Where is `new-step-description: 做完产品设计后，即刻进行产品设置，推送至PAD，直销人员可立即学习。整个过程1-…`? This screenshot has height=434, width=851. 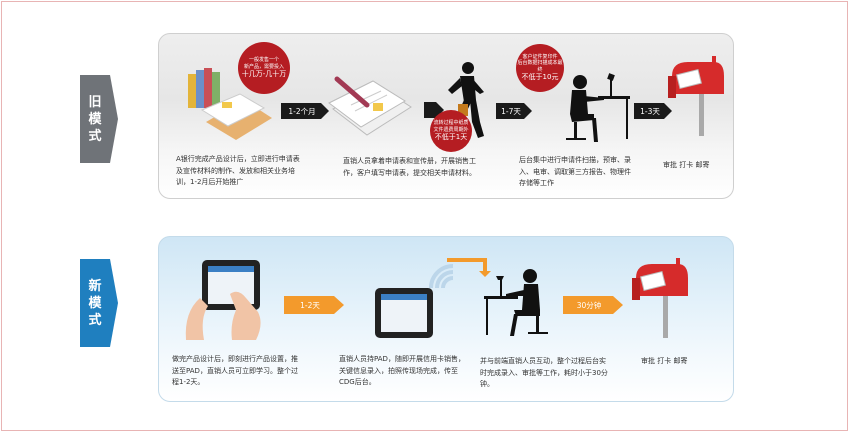 new-step-description: 做完产品设计后，即刻进行产品设置，推送至PAD，直销人员可立即学习。整个过程1-… is located at coordinates (235, 370).